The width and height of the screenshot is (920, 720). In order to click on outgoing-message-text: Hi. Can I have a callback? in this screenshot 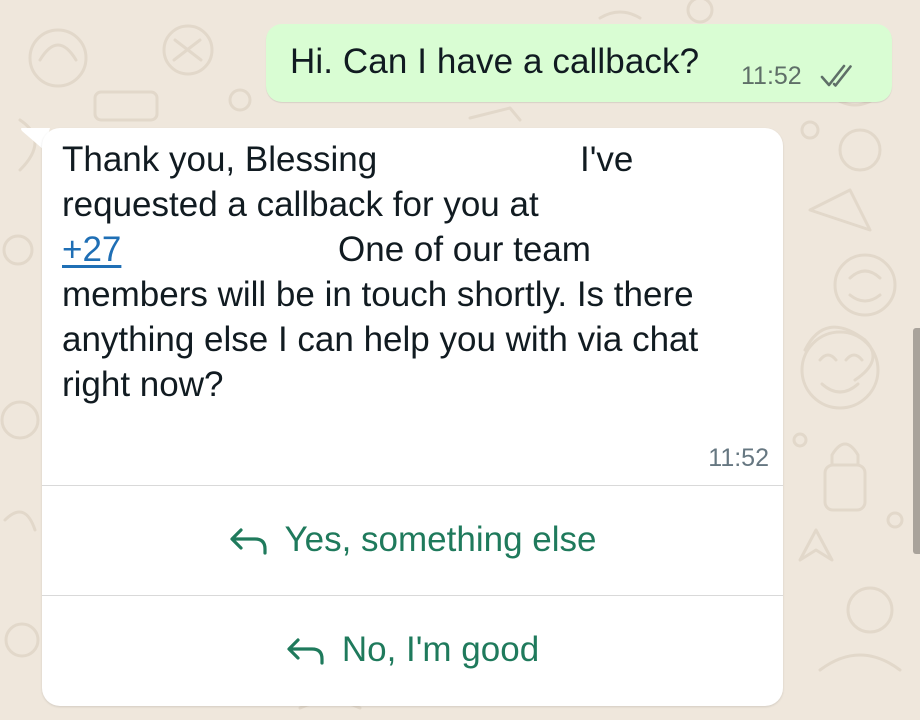, I will do `click(495, 61)`.